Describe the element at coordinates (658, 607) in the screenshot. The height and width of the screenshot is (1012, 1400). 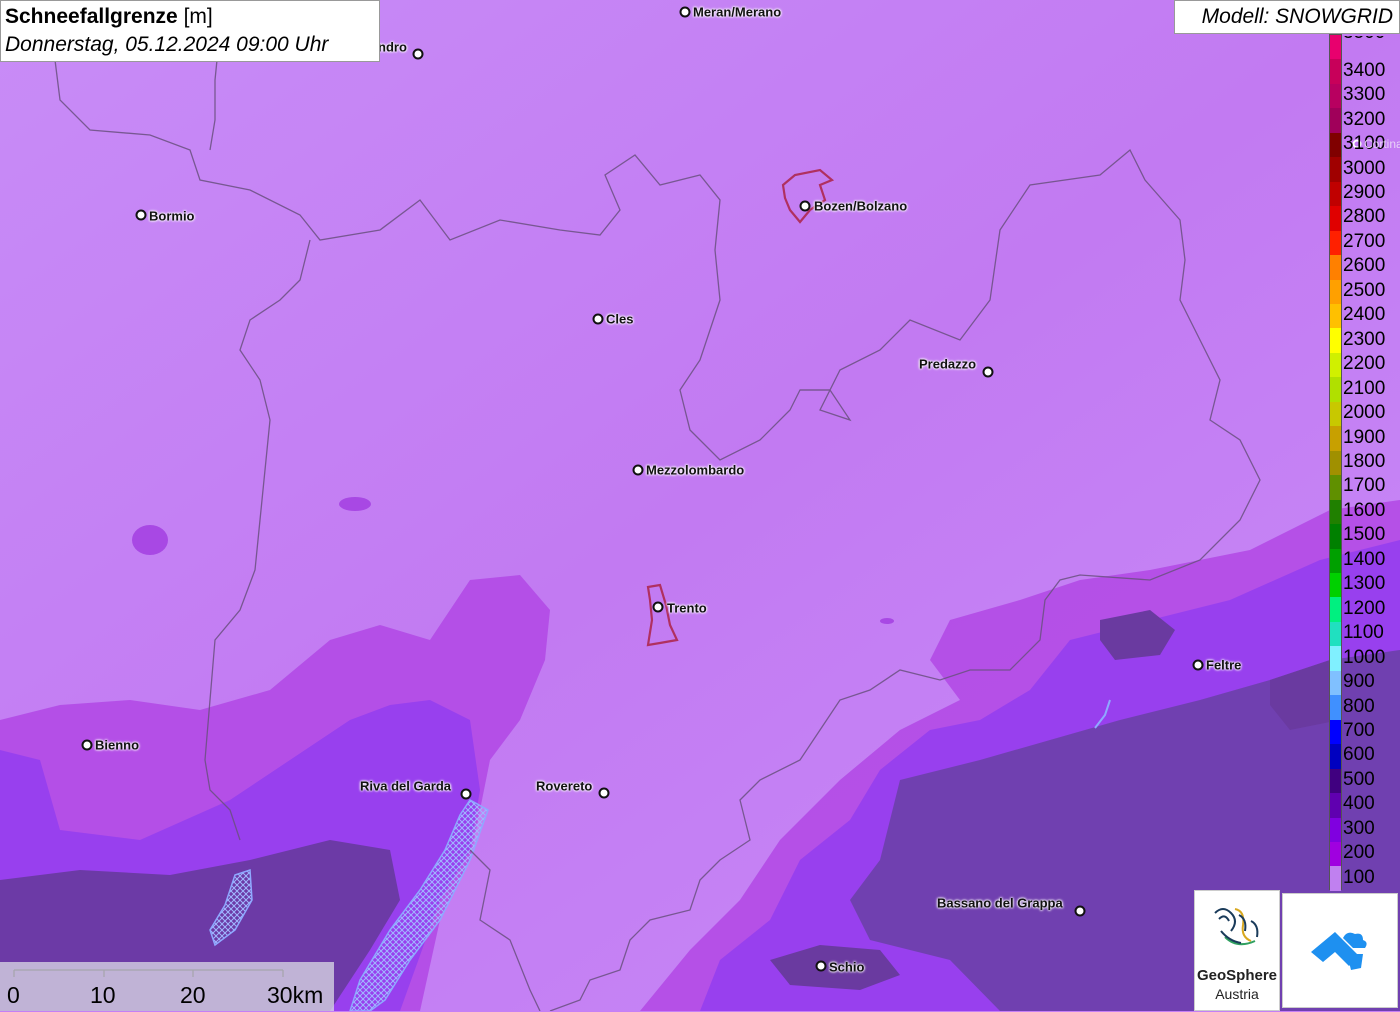
I see `city-dot-trento` at that location.